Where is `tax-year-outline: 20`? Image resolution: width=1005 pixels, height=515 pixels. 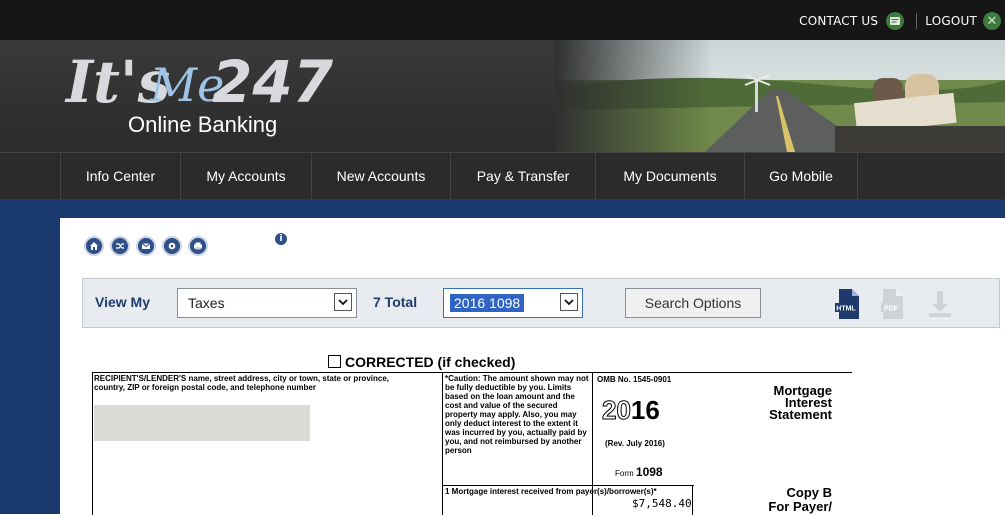
tax-year-outline: 20 is located at coordinates (617, 410).